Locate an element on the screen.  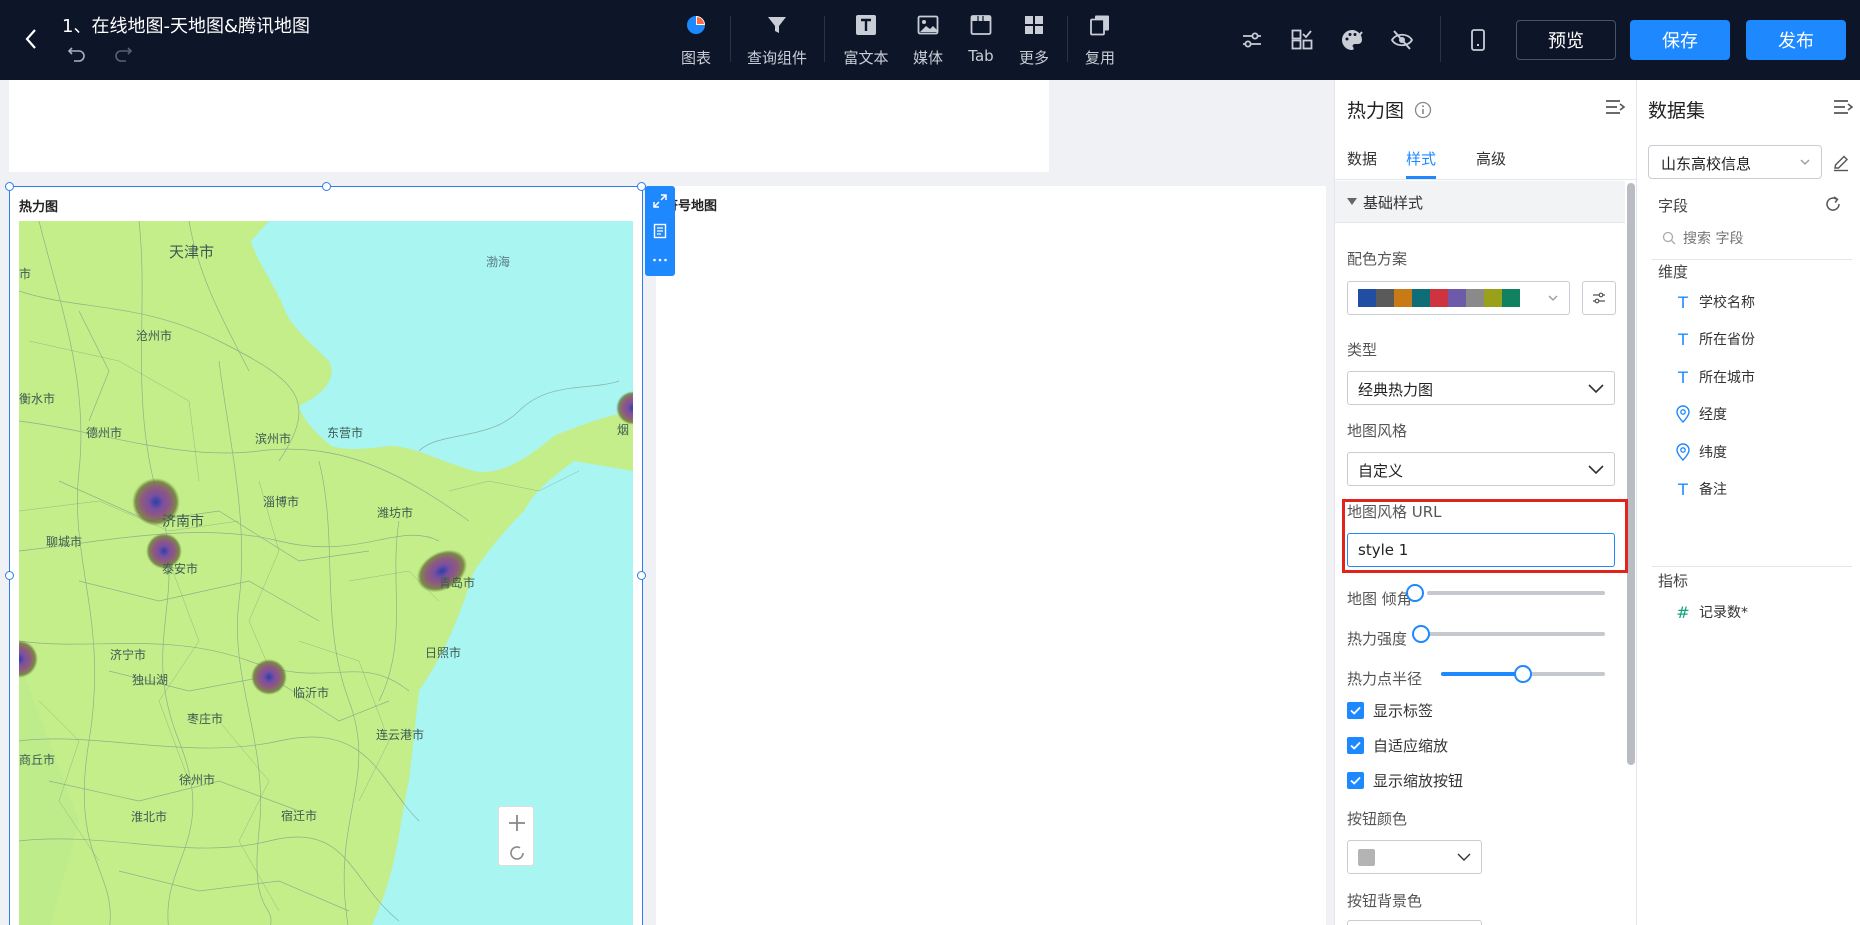
dimension-field: 经度 is located at coordinates (1700, 414).